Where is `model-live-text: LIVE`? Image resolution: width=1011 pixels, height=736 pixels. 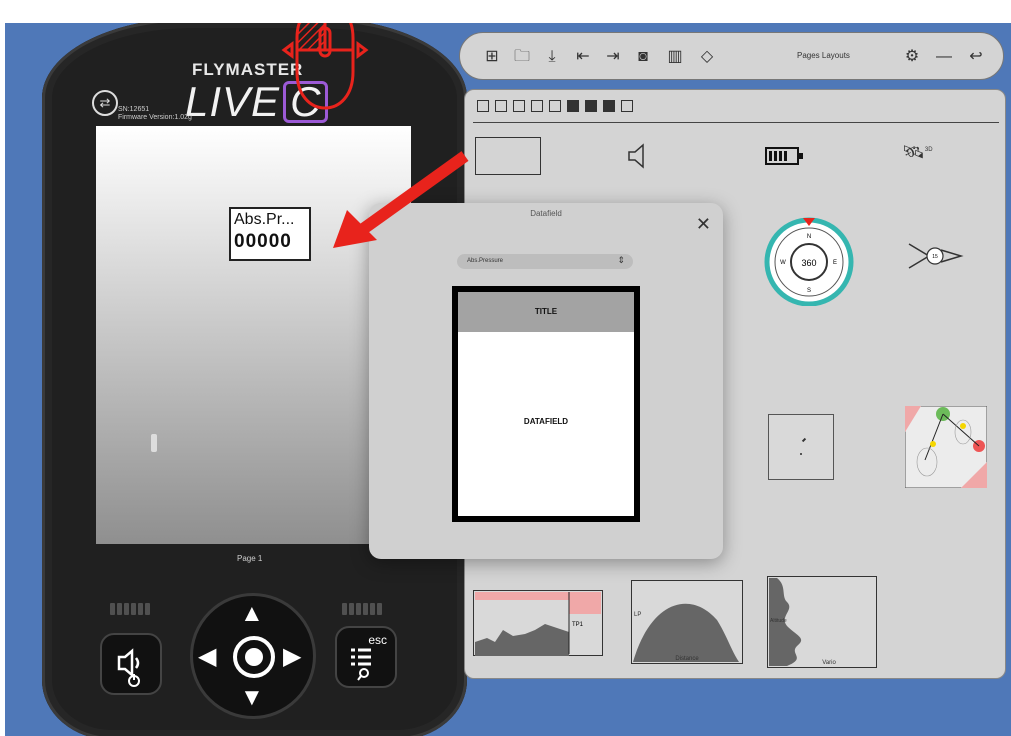
model-live-text: LIVE is located at coordinates (233, 101).